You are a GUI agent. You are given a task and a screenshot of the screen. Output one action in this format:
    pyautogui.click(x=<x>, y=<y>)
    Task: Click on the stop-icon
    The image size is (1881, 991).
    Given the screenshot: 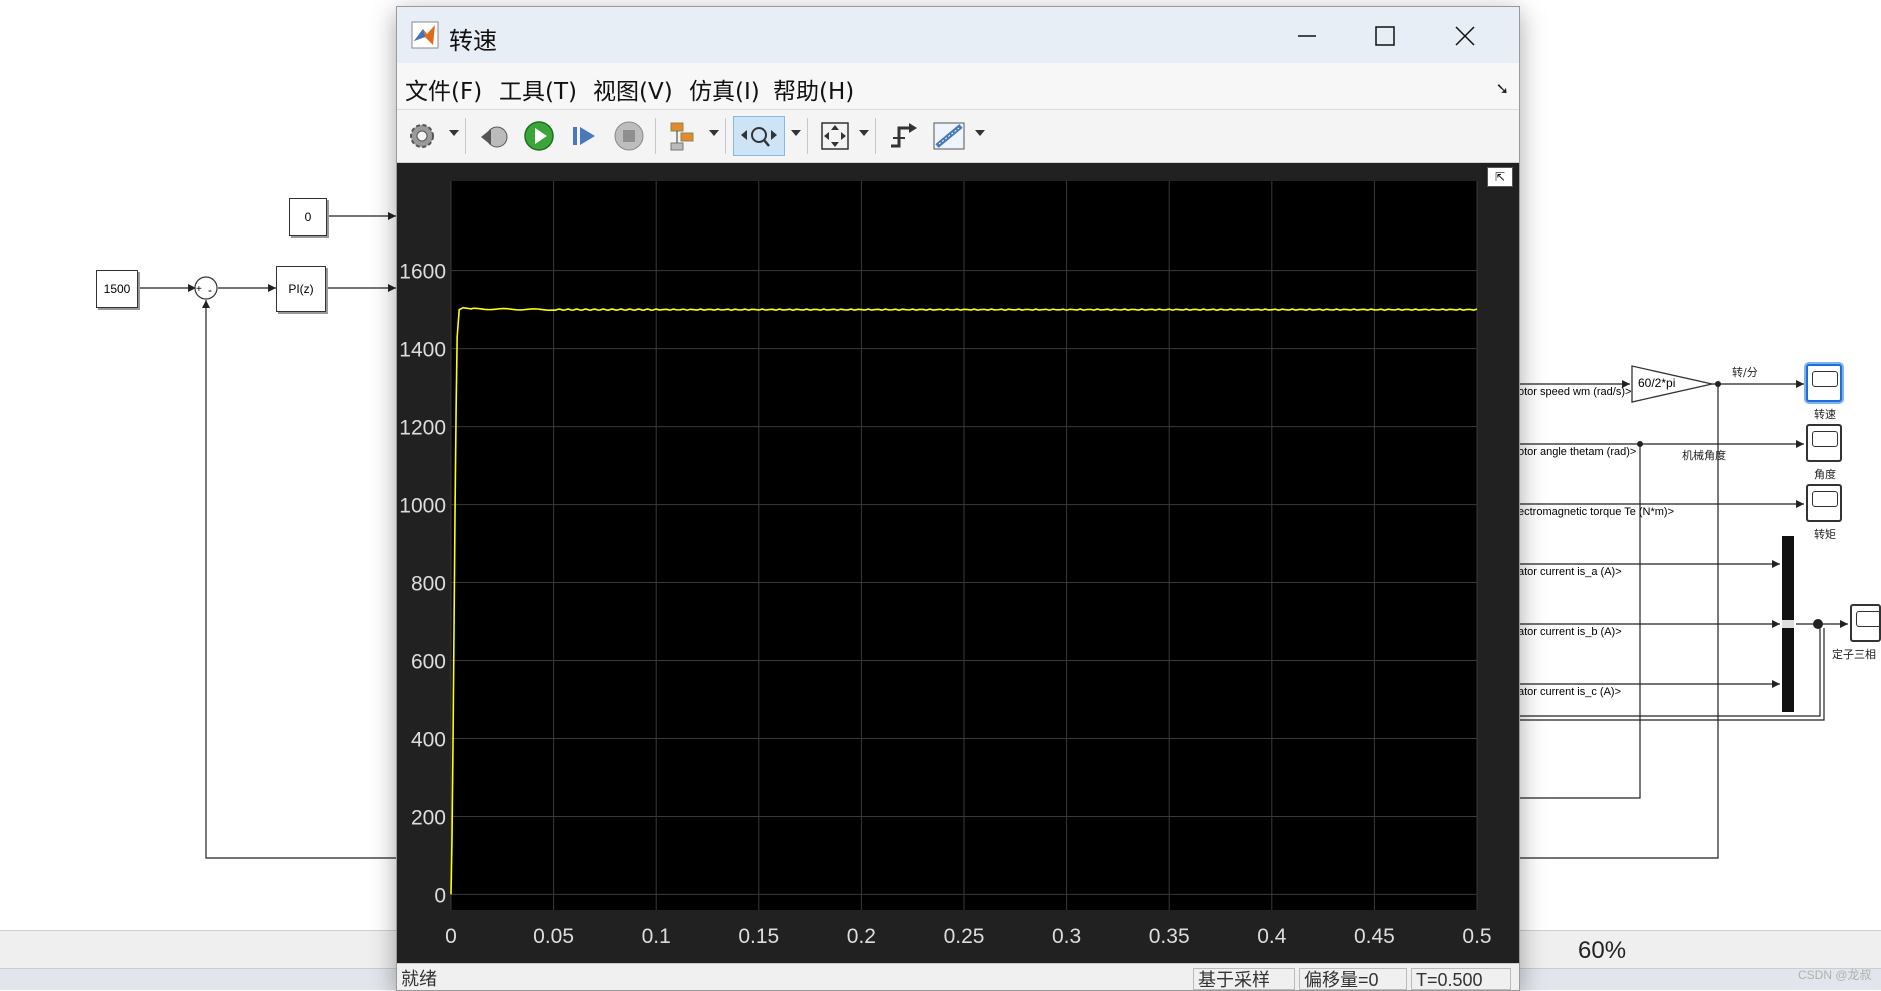 What is the action you would take?
    pyautogui.click(x=629, y=136)
    